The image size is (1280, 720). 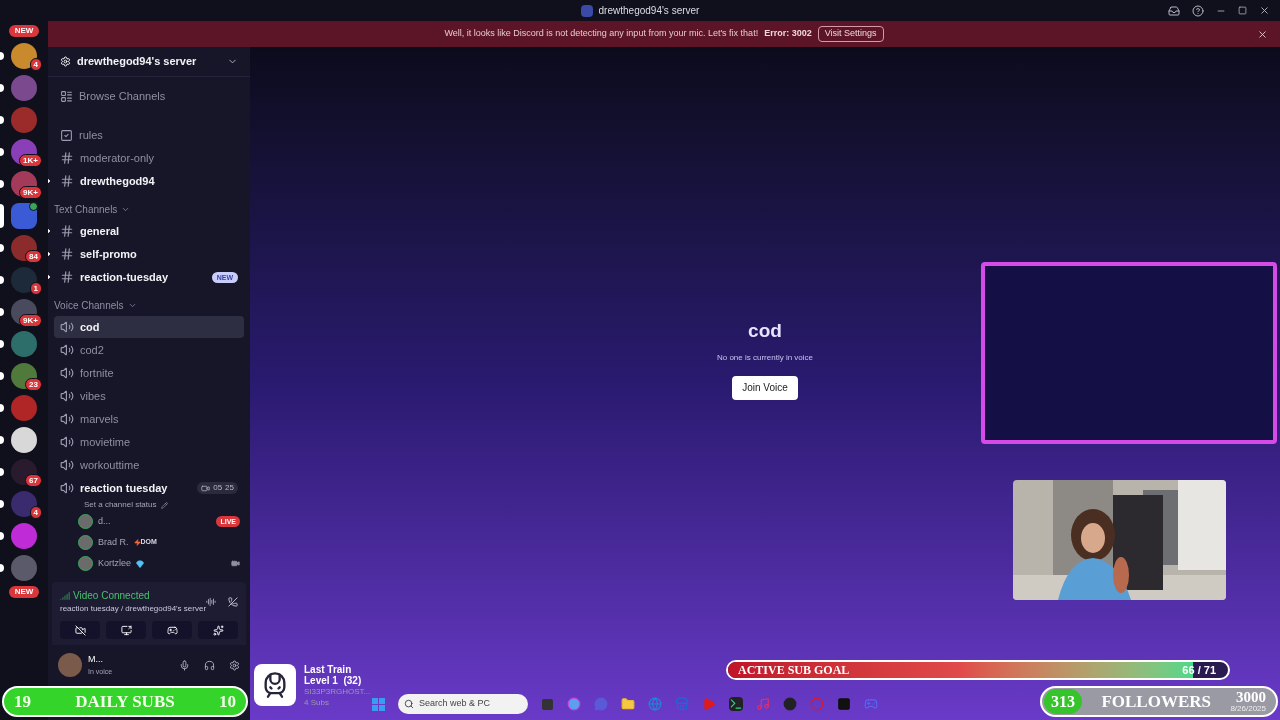 I want to click on disconnect-icon, so click(x=233, y=601).